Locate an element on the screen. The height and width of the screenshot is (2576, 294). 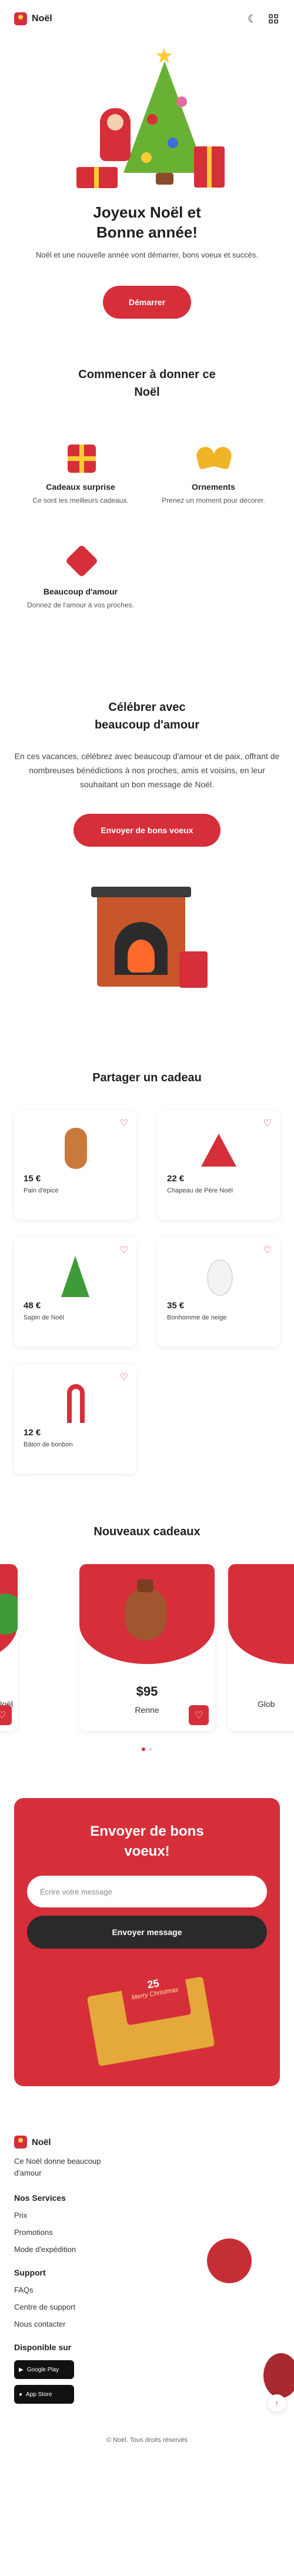
bells-icon is located at coordinates (213, 456).